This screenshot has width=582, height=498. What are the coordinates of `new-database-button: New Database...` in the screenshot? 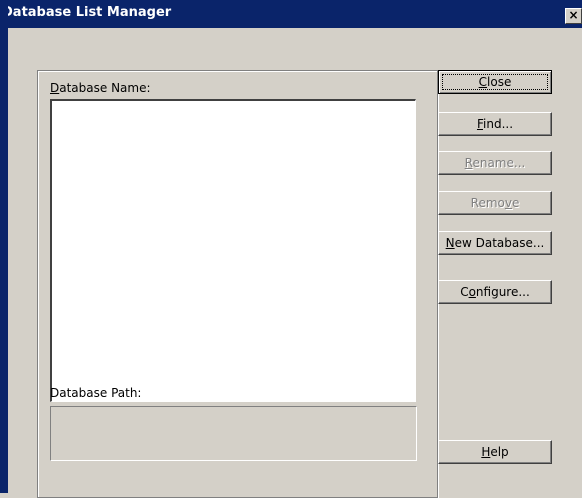 It's located at (495, 243).